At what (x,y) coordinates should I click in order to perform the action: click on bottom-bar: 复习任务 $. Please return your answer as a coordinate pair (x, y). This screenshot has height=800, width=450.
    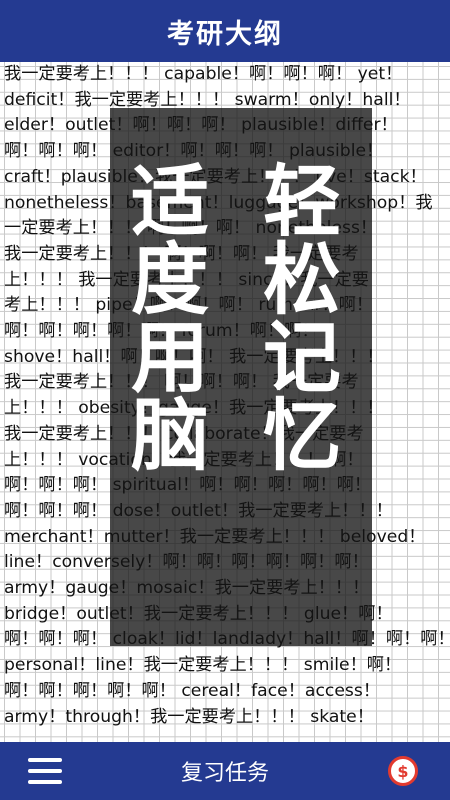
    Looking at the image, I should click on (225, 771).